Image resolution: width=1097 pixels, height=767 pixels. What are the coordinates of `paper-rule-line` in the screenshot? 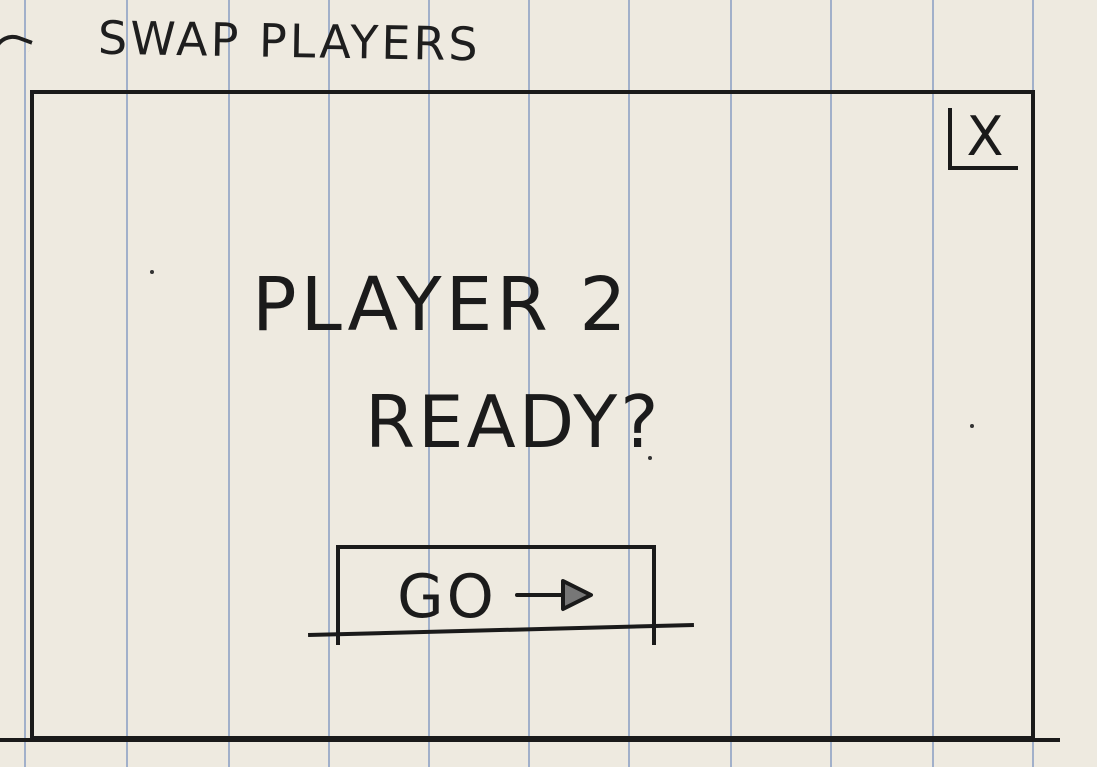 It's located at (25, 383).